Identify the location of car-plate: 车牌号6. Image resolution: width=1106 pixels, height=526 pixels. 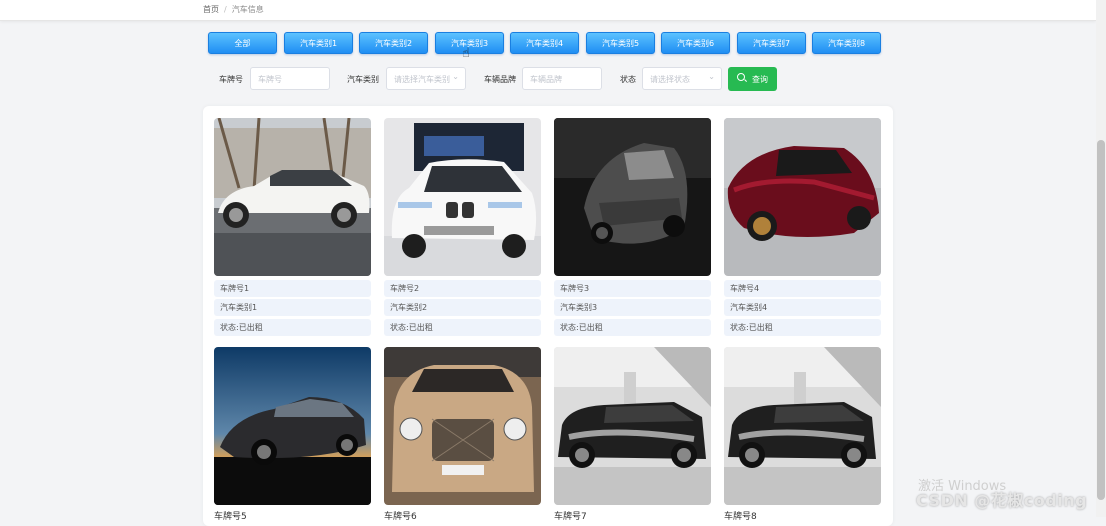
(400, 517).